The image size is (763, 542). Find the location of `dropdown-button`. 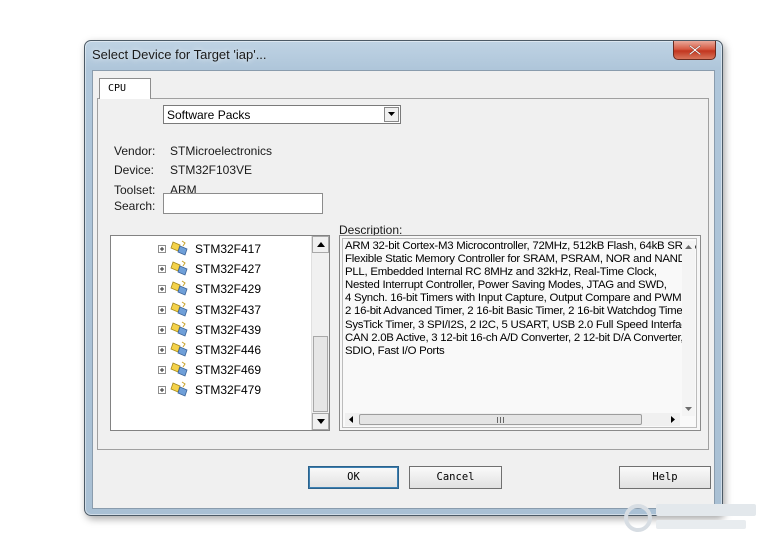

dropdown-button is located at coordinates (391, 114).